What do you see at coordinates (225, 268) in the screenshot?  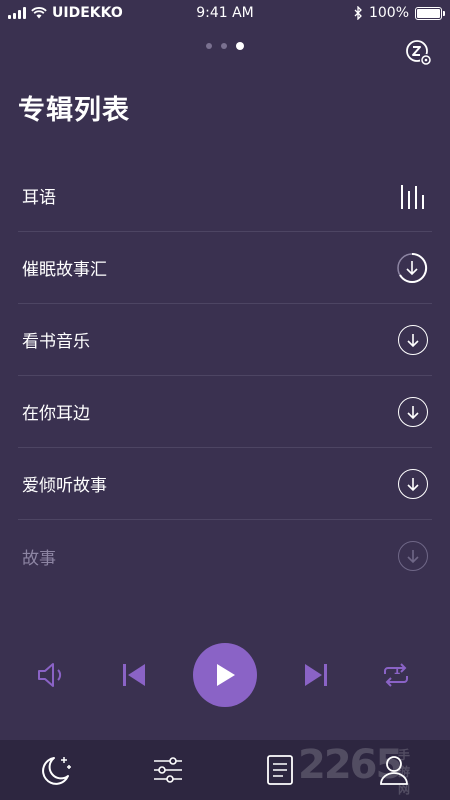 I see `album-row: 催眠故事汇` at bounding box center [225, 268].